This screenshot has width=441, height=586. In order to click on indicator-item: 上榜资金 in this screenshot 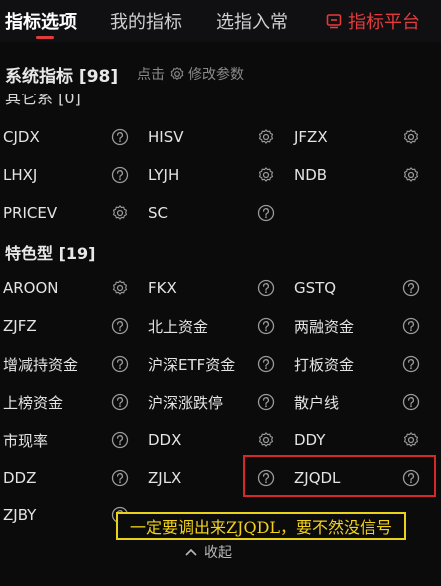, I will do `click(33, 402)`.